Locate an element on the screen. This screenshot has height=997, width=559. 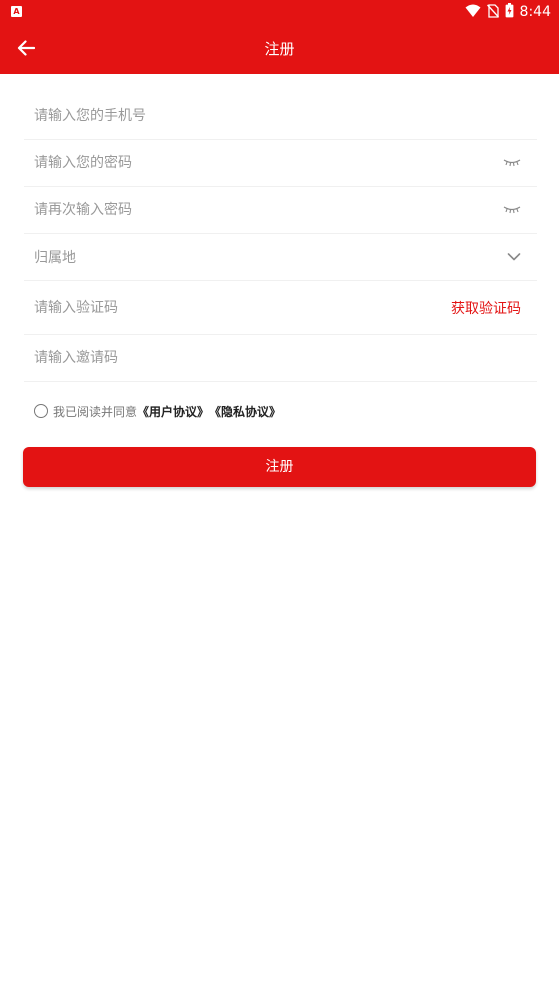
app-notification-icon: A is located at coordinates (16, 11).